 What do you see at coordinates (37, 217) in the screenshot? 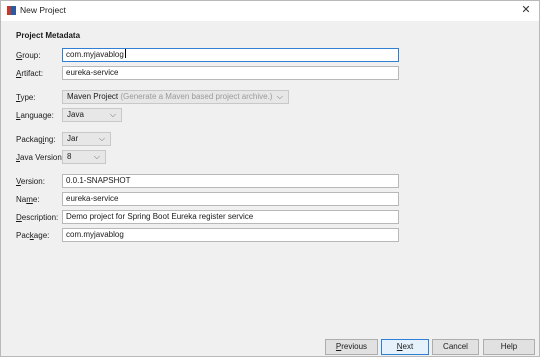
I see `description-label: Description:` at bounding box center [37, 217].